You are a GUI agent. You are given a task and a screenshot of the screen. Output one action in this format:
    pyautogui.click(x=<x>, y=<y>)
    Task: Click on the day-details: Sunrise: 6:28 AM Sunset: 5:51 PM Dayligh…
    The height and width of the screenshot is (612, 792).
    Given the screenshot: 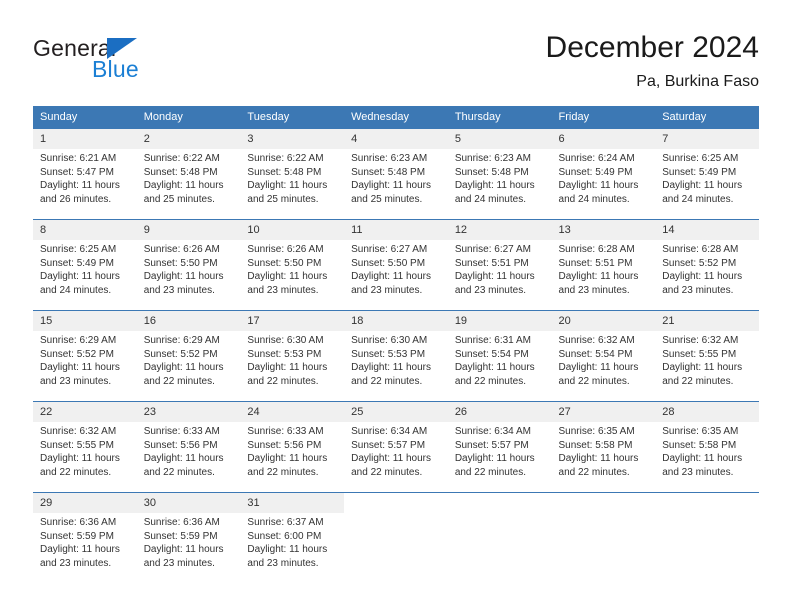 What is the action you would take?
    pyautogui.click(x=604, y=268)
    